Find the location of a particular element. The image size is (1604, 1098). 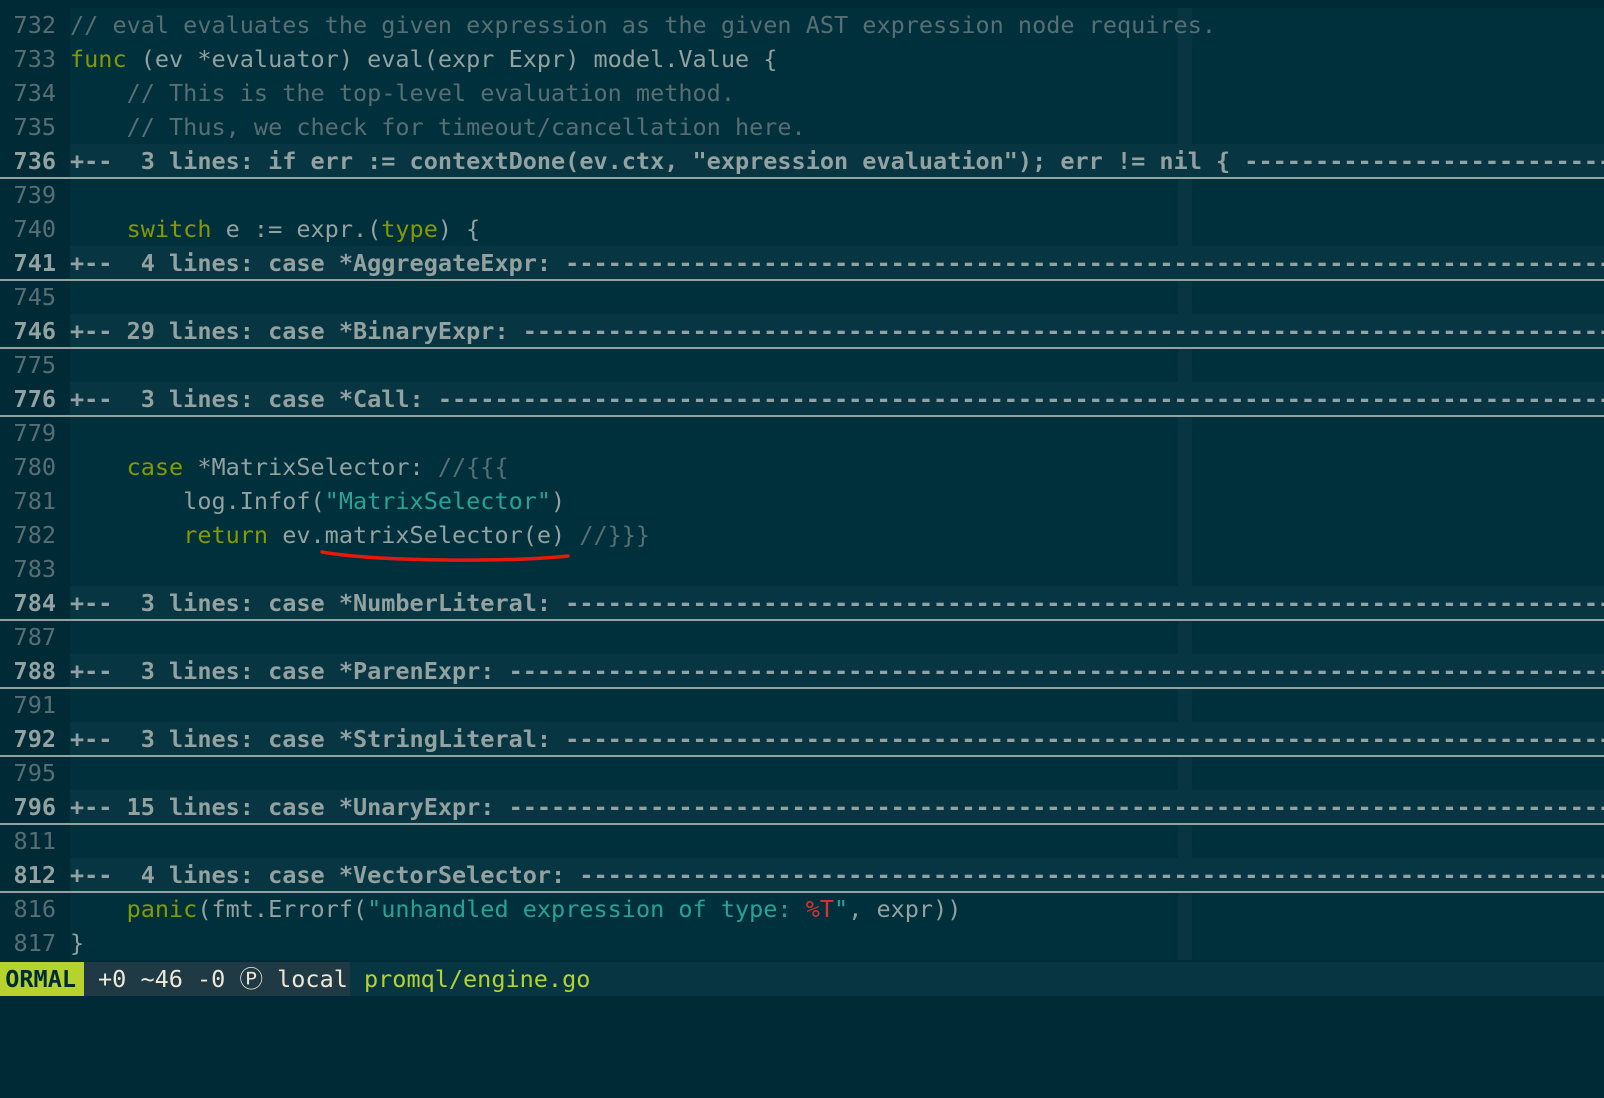

code-line: 795 is located at coordinates (802, 773).